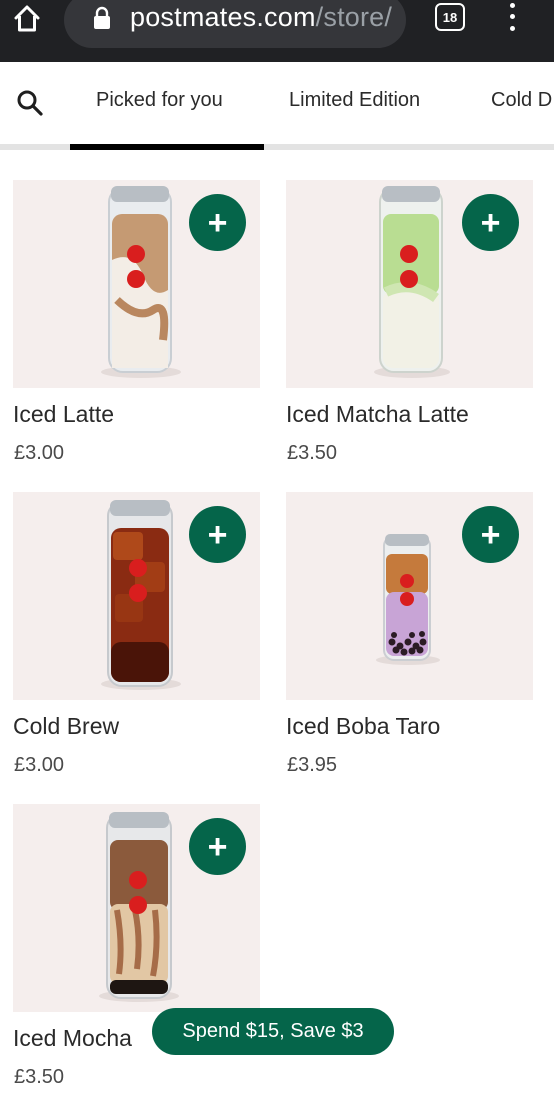  I want to click on home-icon, so click(27, 18).